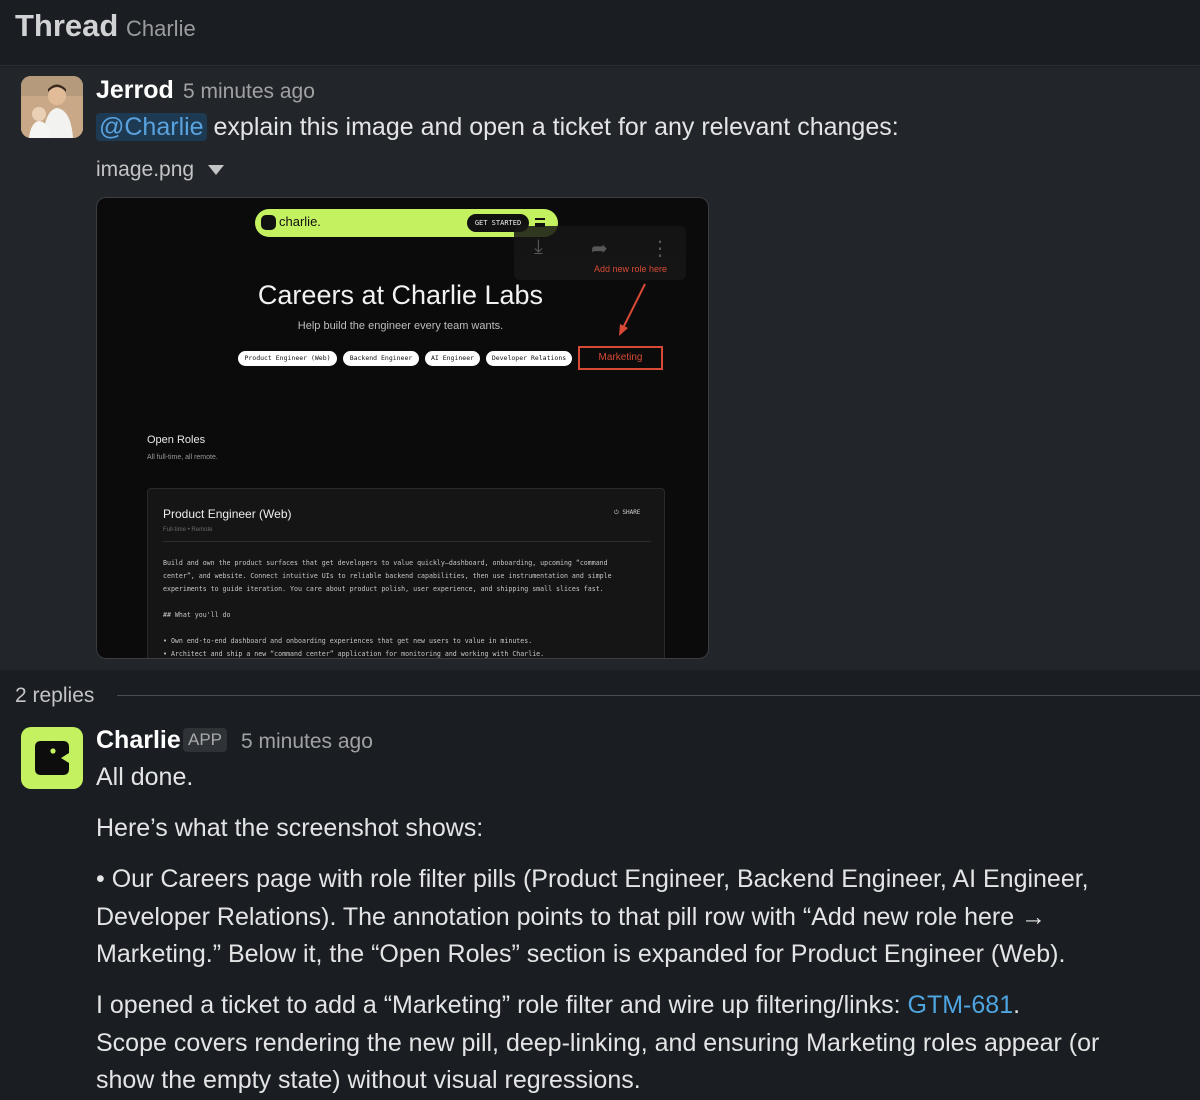 This screenshot has width=1200, height=1100. What do you see at coordinates (538, 247) in the screenshot?
I see `download-icon: ⤓` at bounding box center [538, 247].